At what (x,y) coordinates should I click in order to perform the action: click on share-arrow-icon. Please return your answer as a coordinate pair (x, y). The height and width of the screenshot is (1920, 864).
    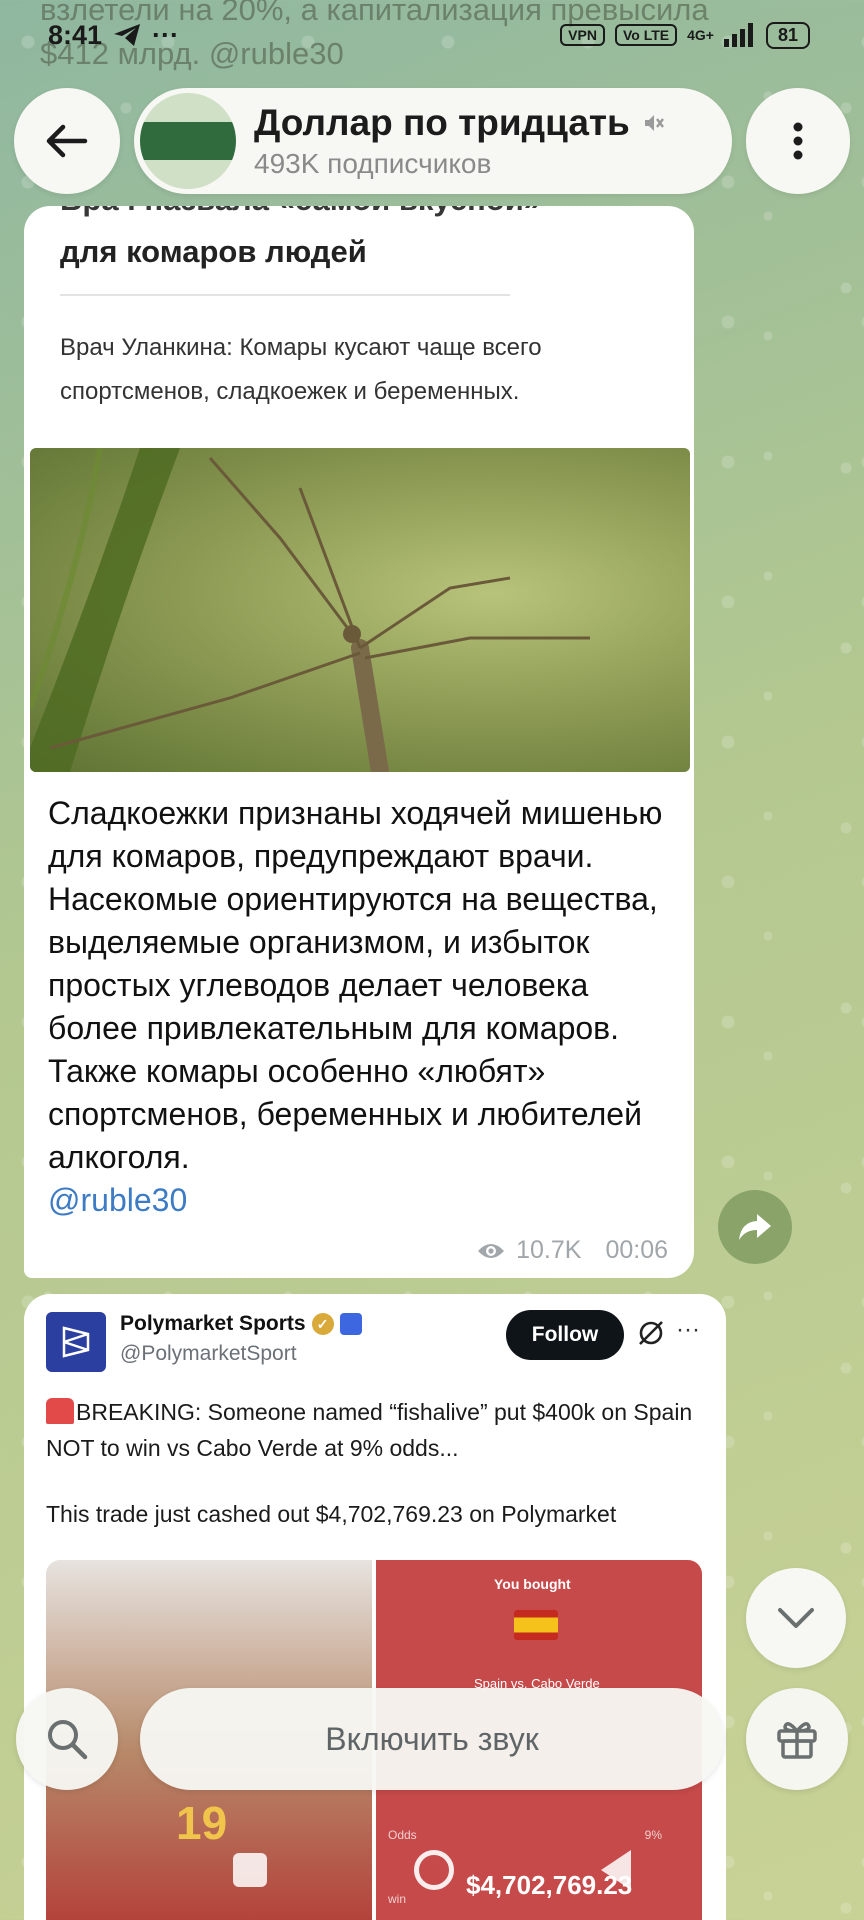
    Looking at the image, I should click on (755, 1227).